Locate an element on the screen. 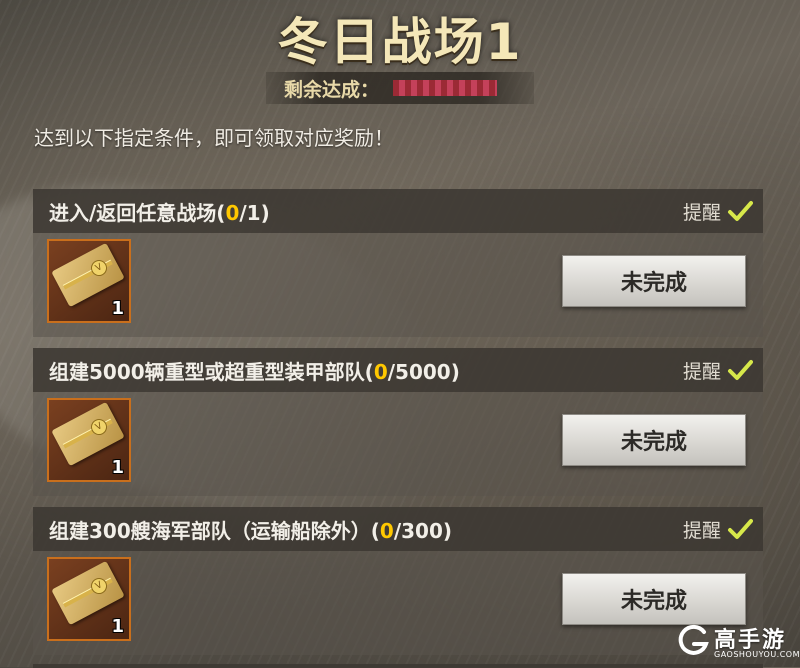 Image resolution: width=800 pixels, height=668 pixels. task-progress-suffix: /5000) is located at coordinates (423, 371).